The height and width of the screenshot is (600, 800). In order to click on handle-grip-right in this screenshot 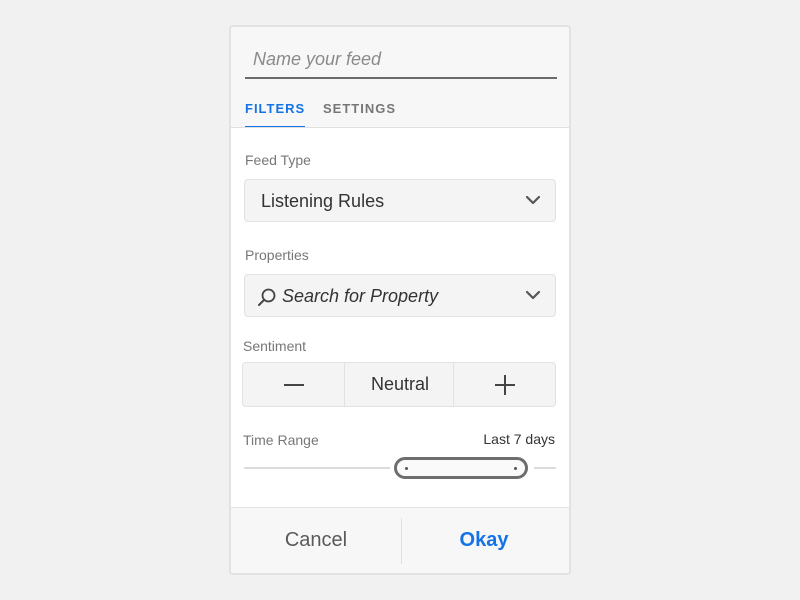, I will do `click(515, 468)`.